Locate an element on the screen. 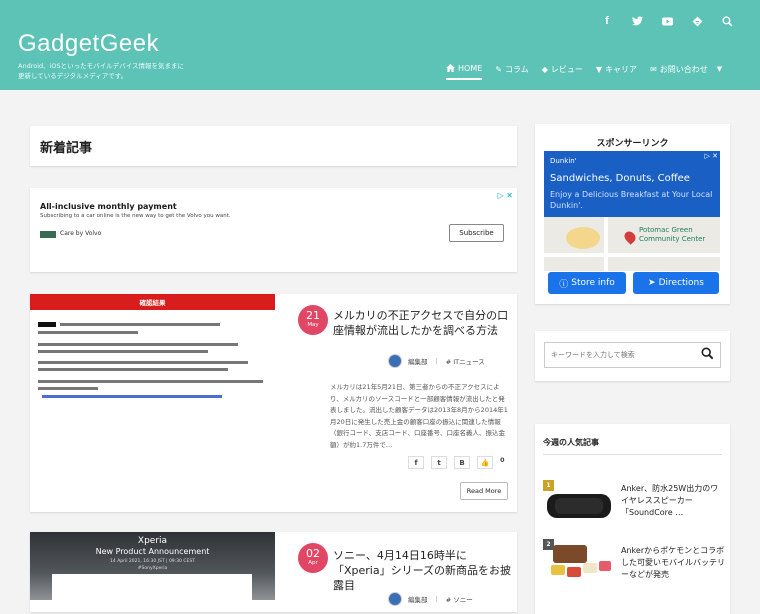 The image size is (760, 614). article-title: メルカリの不正アクセスで自分の口座情報が流出したかを調べる方法 is located at coordinates (423, 323).